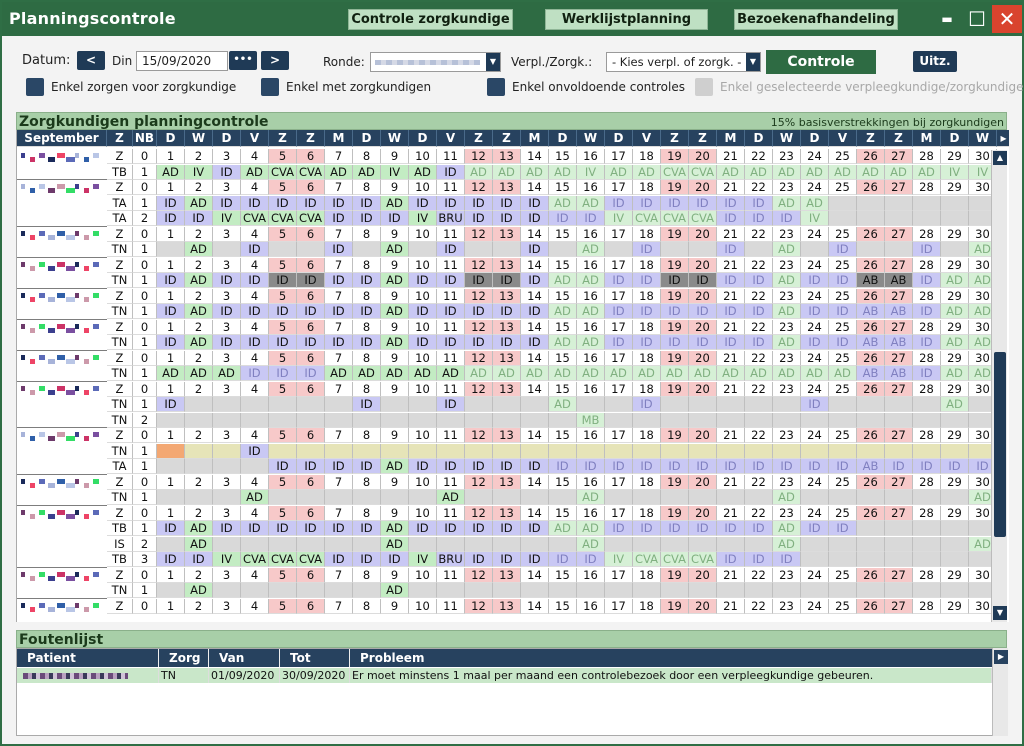  I want to click on day-number-cell: 6, so click(311, 156).